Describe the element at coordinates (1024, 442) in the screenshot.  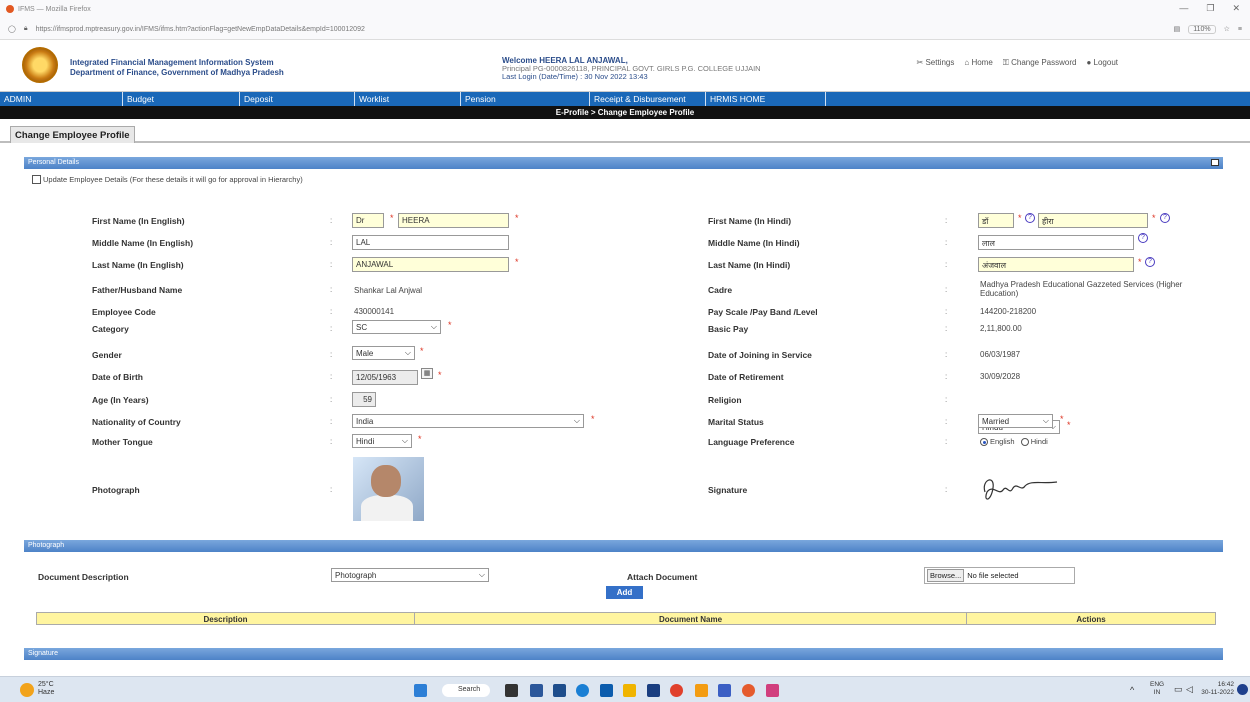
I see `hindi-radio` at that location.